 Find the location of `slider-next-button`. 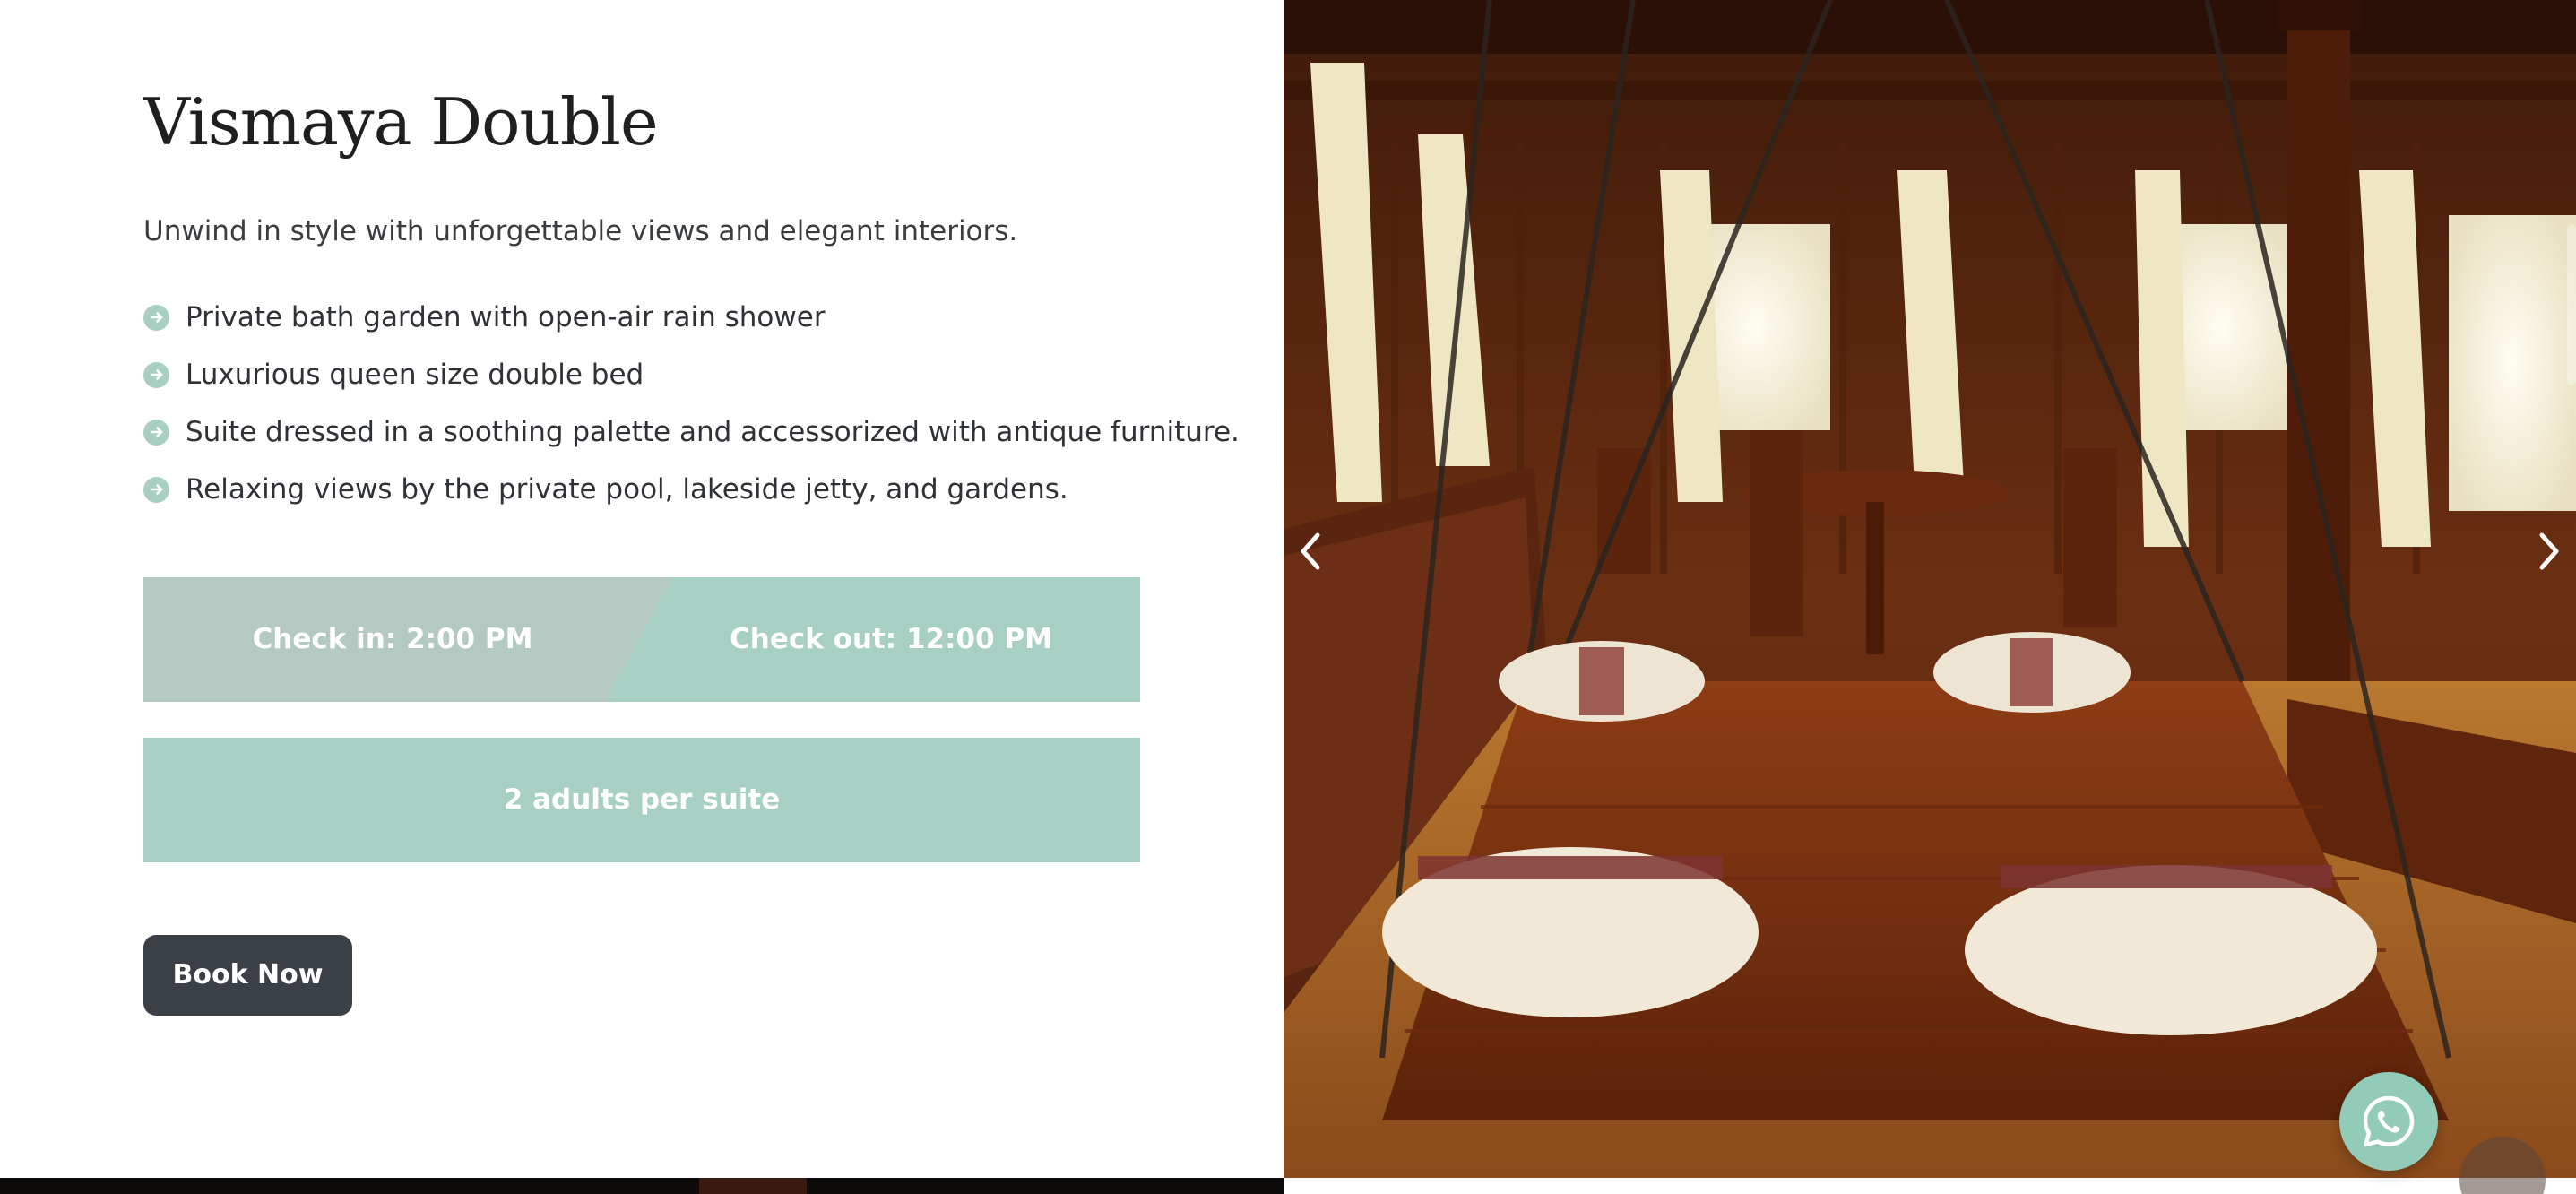

slider-next-button is located at coordinates (2549, 551).